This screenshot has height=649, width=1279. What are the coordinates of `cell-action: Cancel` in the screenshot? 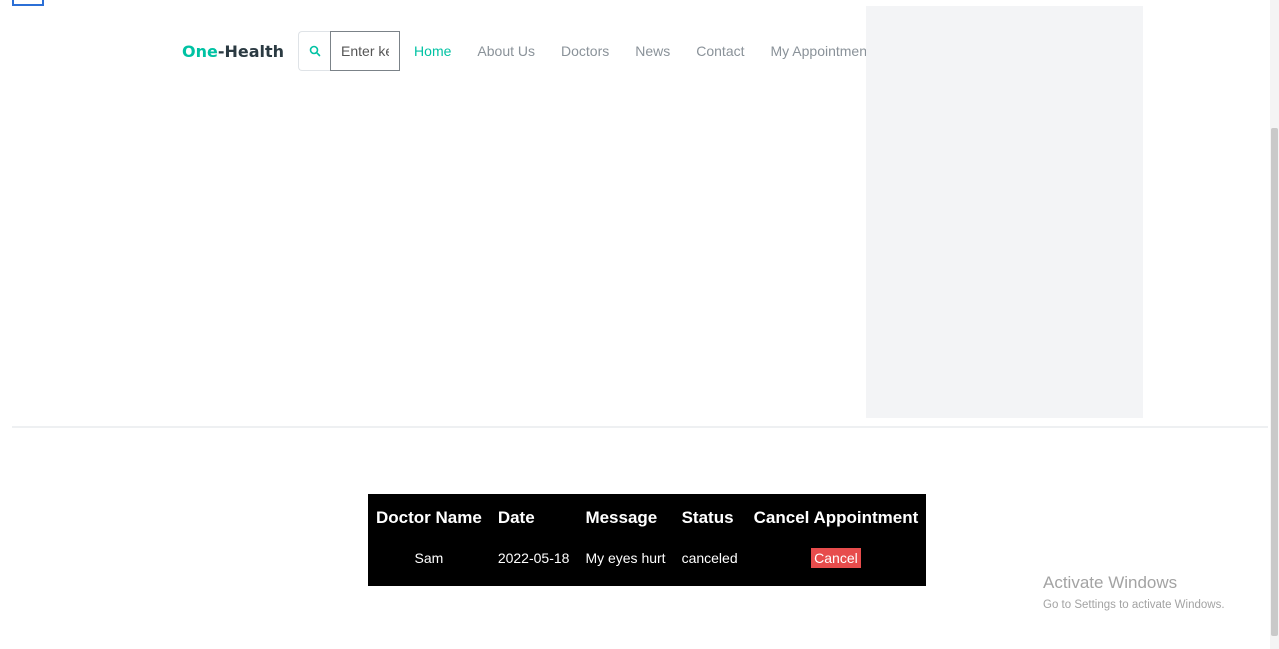 It's located at (836, 562).